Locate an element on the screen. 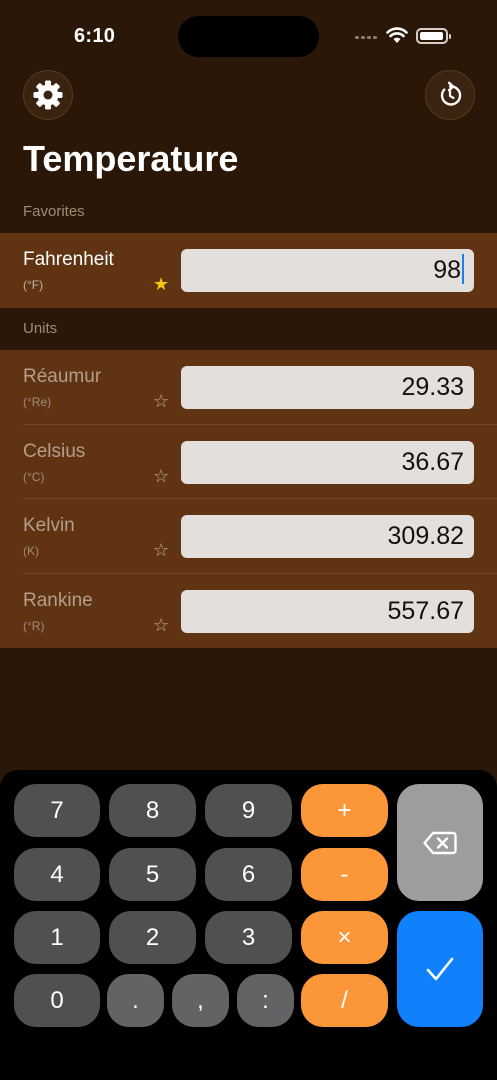 The height and width of the screenshot is (1080, 497). kelvin-value-field: 309.82 is located at coordinates (327, 536).